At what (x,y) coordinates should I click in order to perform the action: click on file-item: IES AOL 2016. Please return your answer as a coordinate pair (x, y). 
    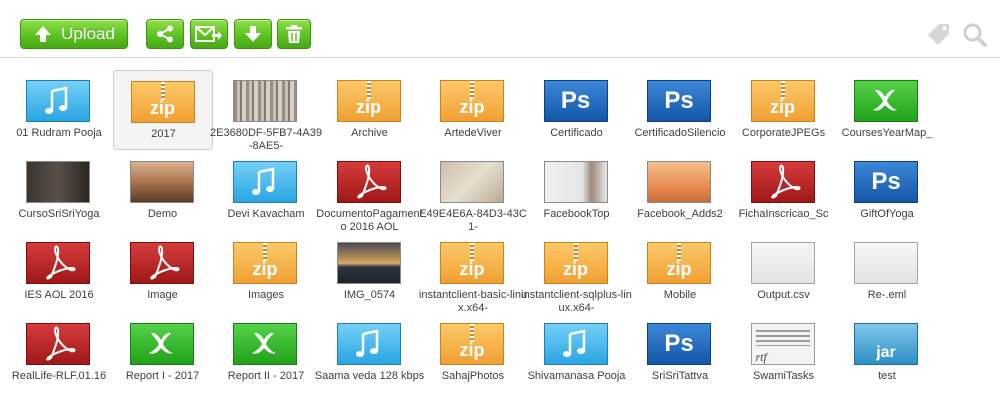
    Looking at the image, I should click on (59, 272).